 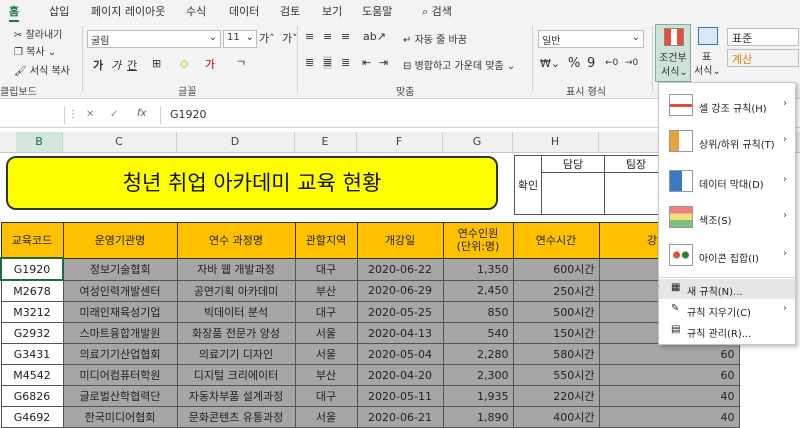 What do you see at coordinates (591, 39) in the screenshot?
I see `number-format-select: 일반 ⌄` at bounding box center [591, 39].